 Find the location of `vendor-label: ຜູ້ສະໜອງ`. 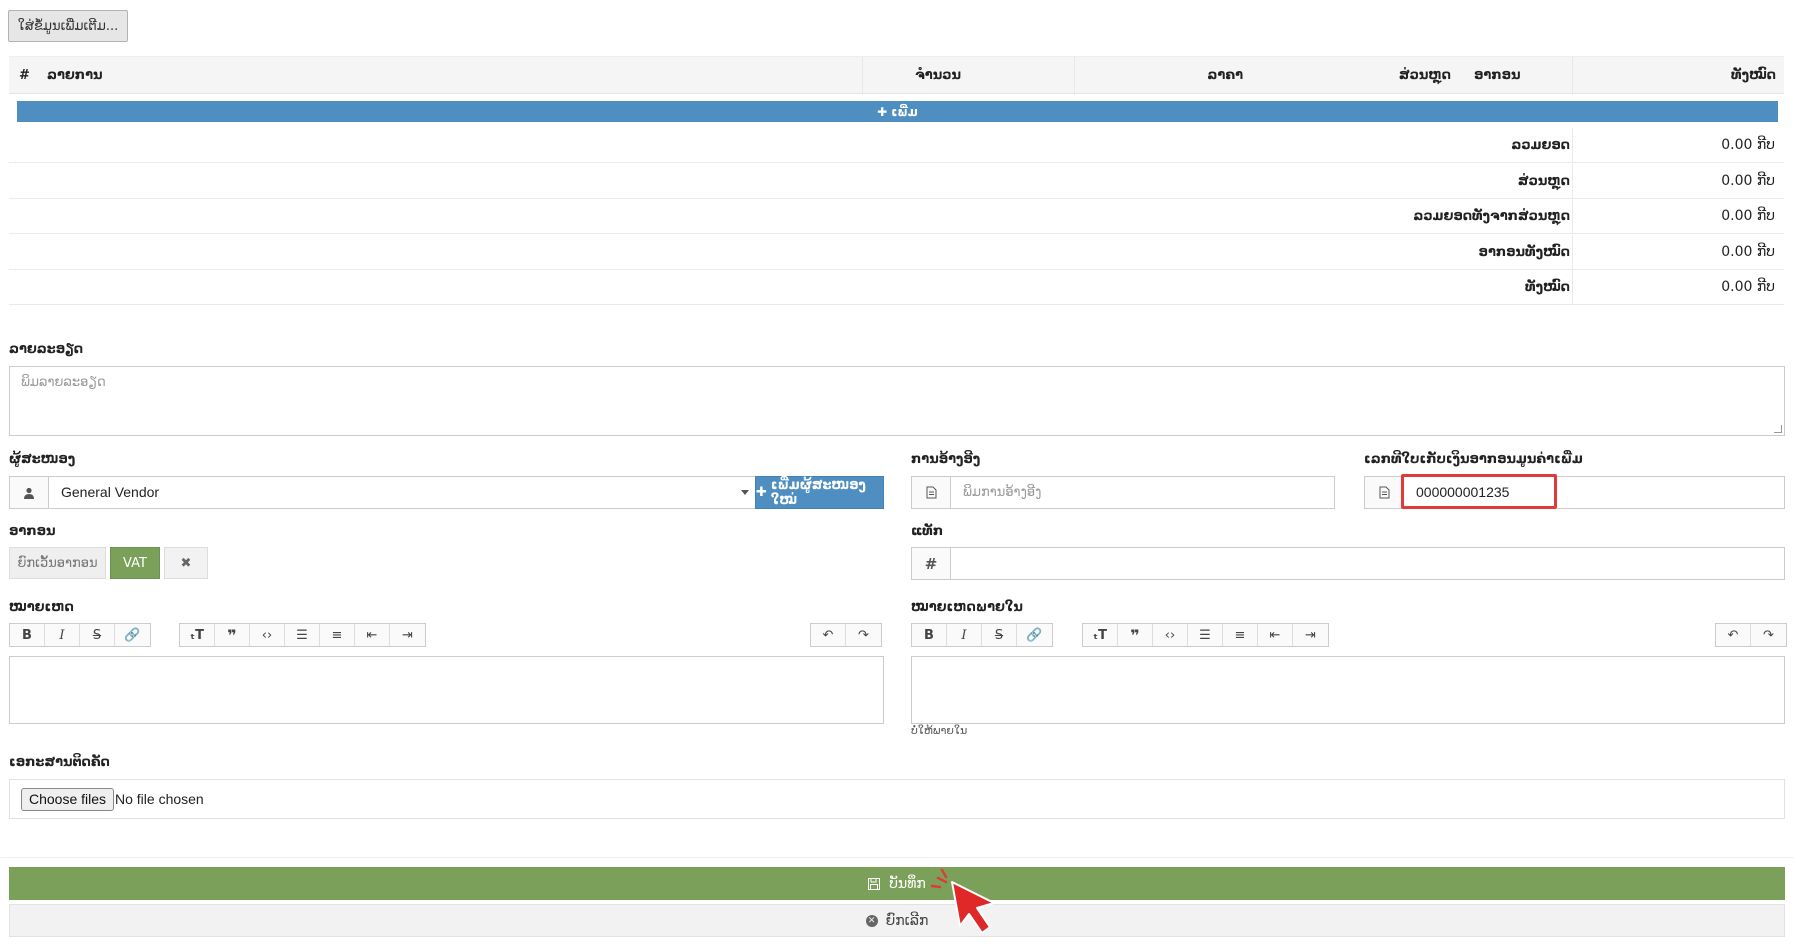

vendor-label: ຜູ້ສະໜອງ is located at coordinates (42, 459).